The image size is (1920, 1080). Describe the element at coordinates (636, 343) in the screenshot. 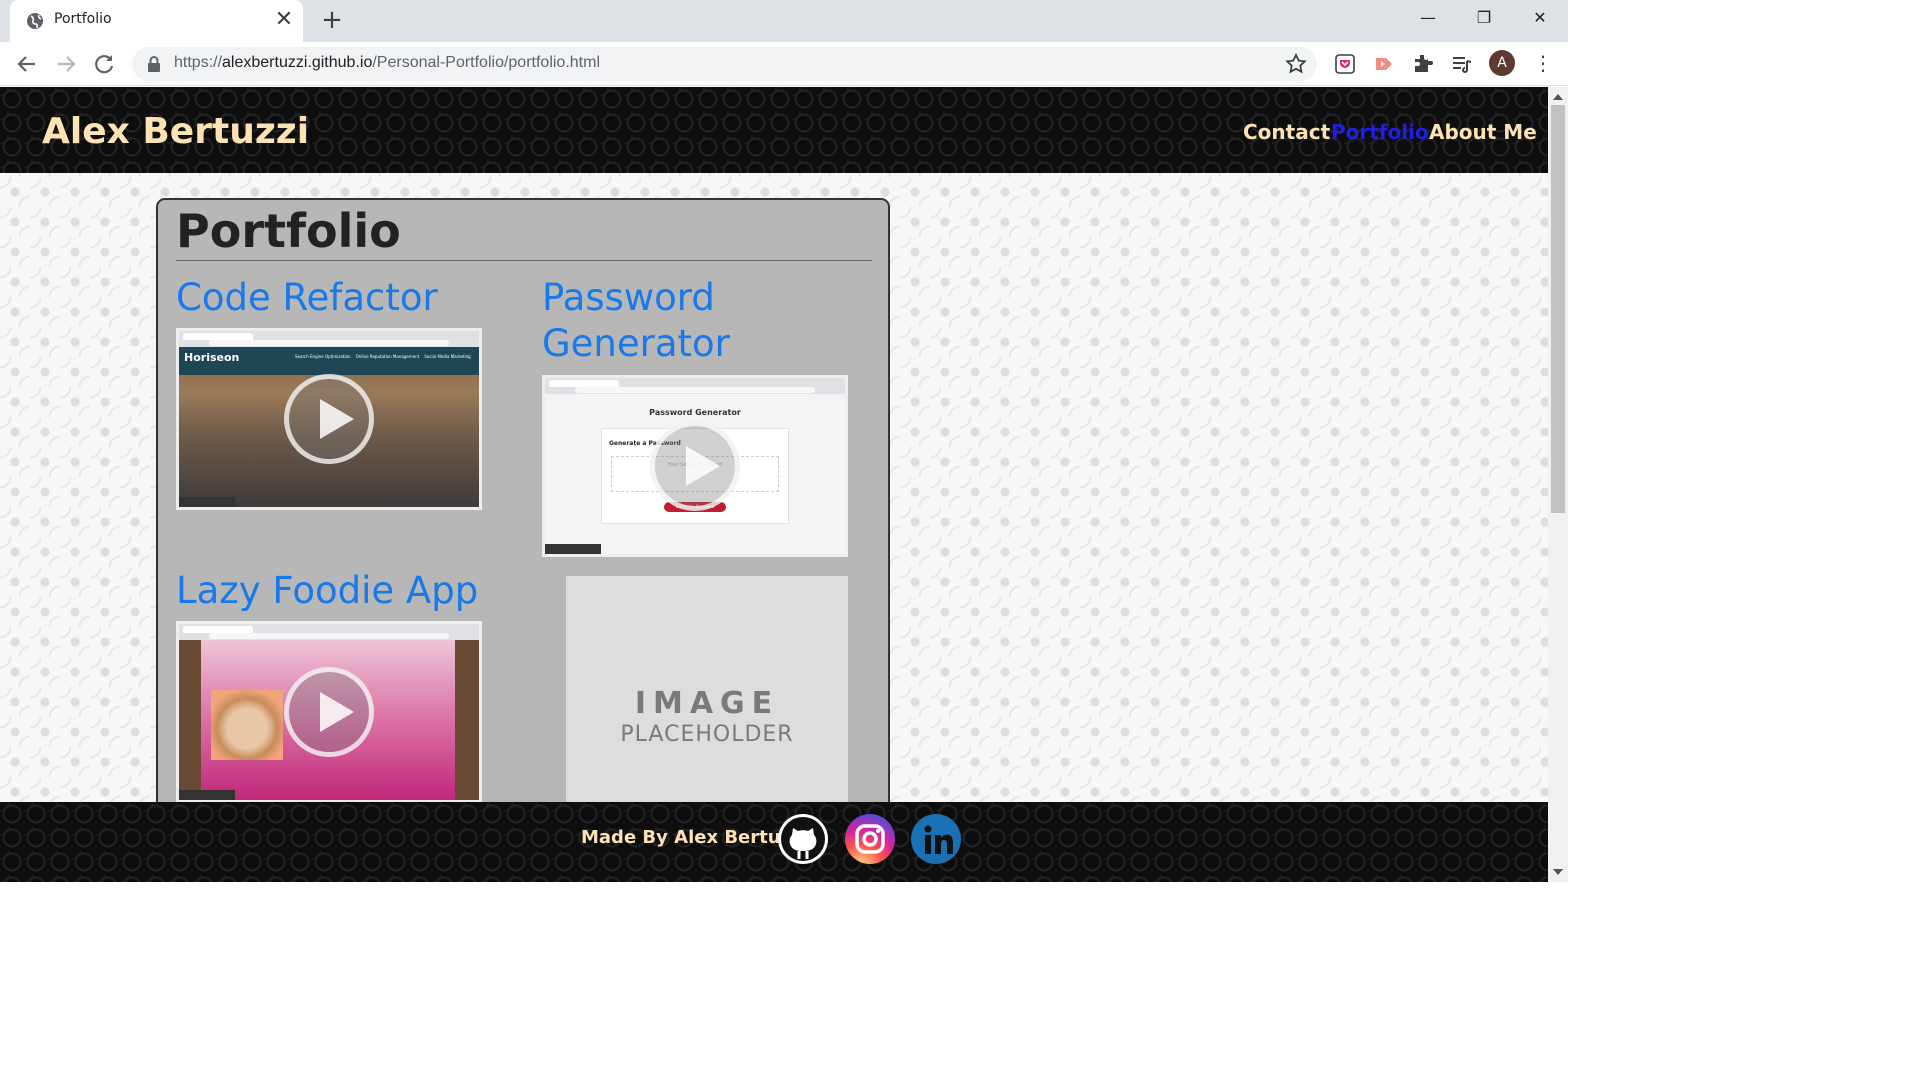

I see `project-title-line2: Generator` at that location.